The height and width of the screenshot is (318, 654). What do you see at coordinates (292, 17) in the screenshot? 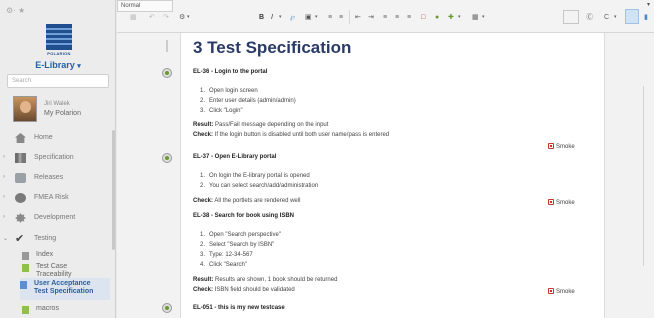
I see `link-icon: ℘` at bounding box center [292, 17].